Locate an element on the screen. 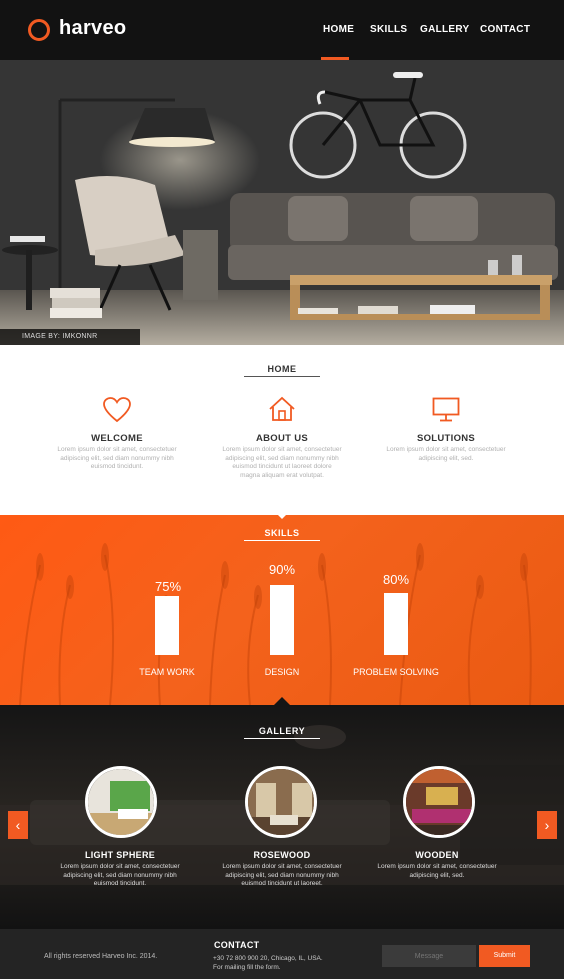  contact-address-line1: +30 72 800 900 20, Chicago, IL, USA. is located at coordinates (268, 958).